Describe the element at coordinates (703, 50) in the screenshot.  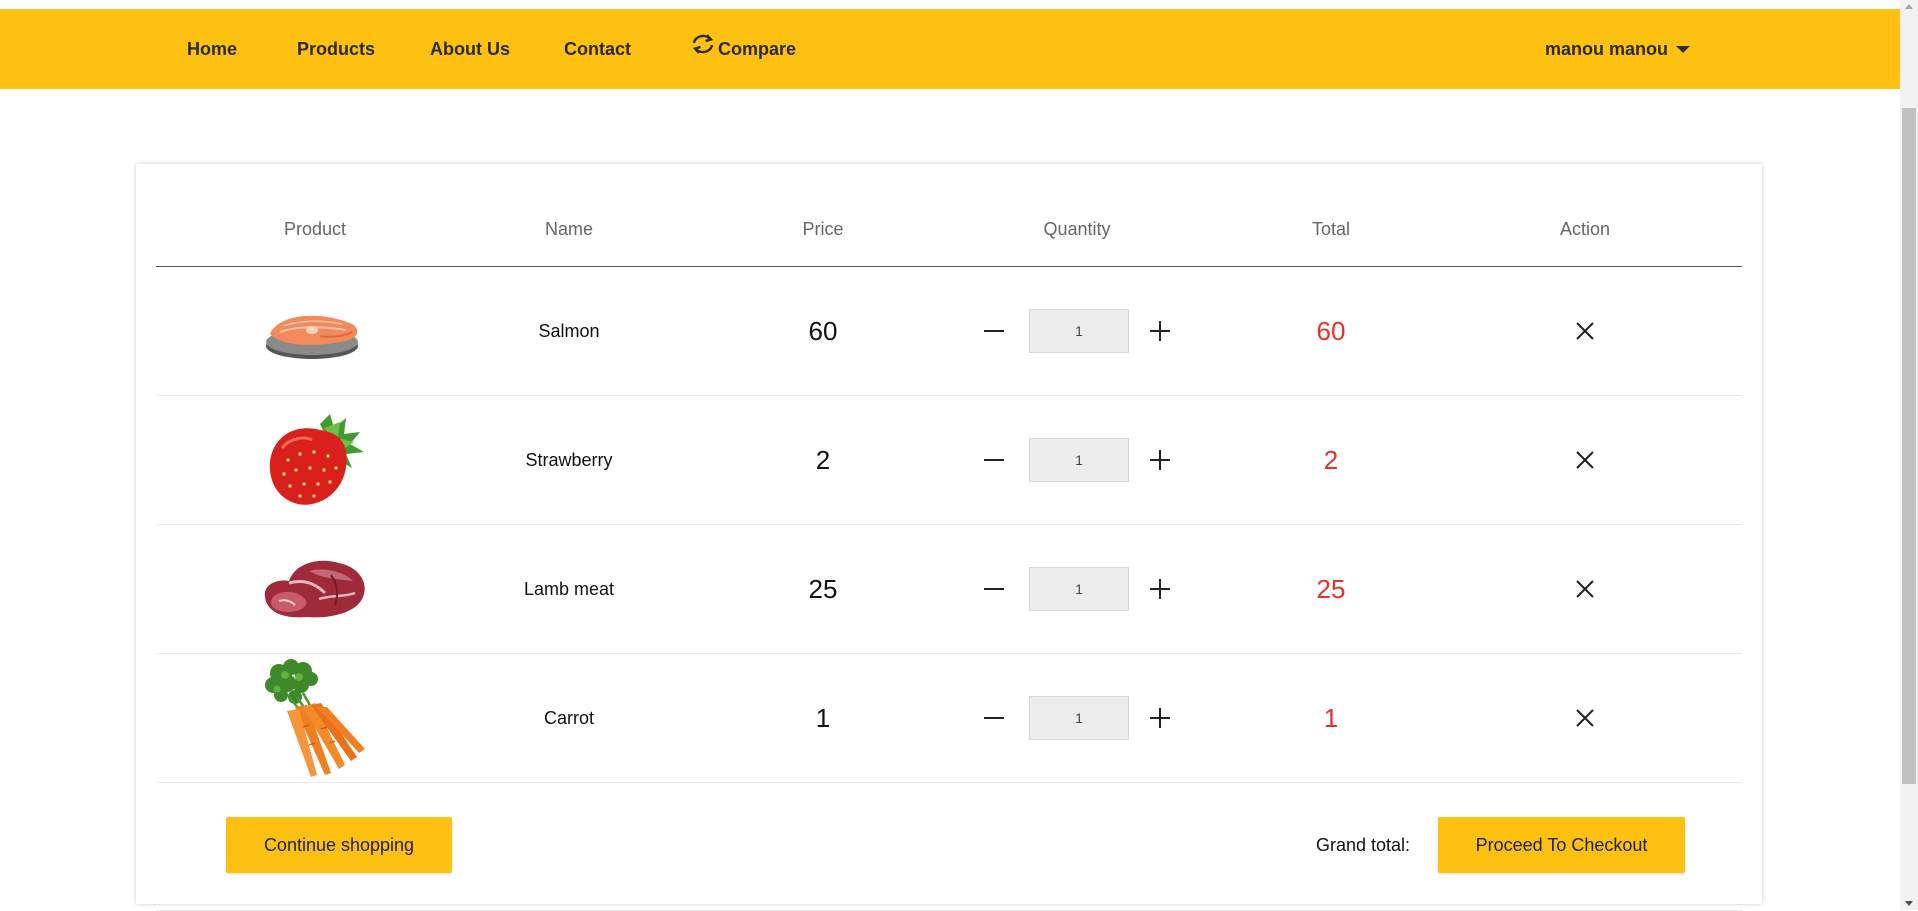
I see `sync-icon` at that location.